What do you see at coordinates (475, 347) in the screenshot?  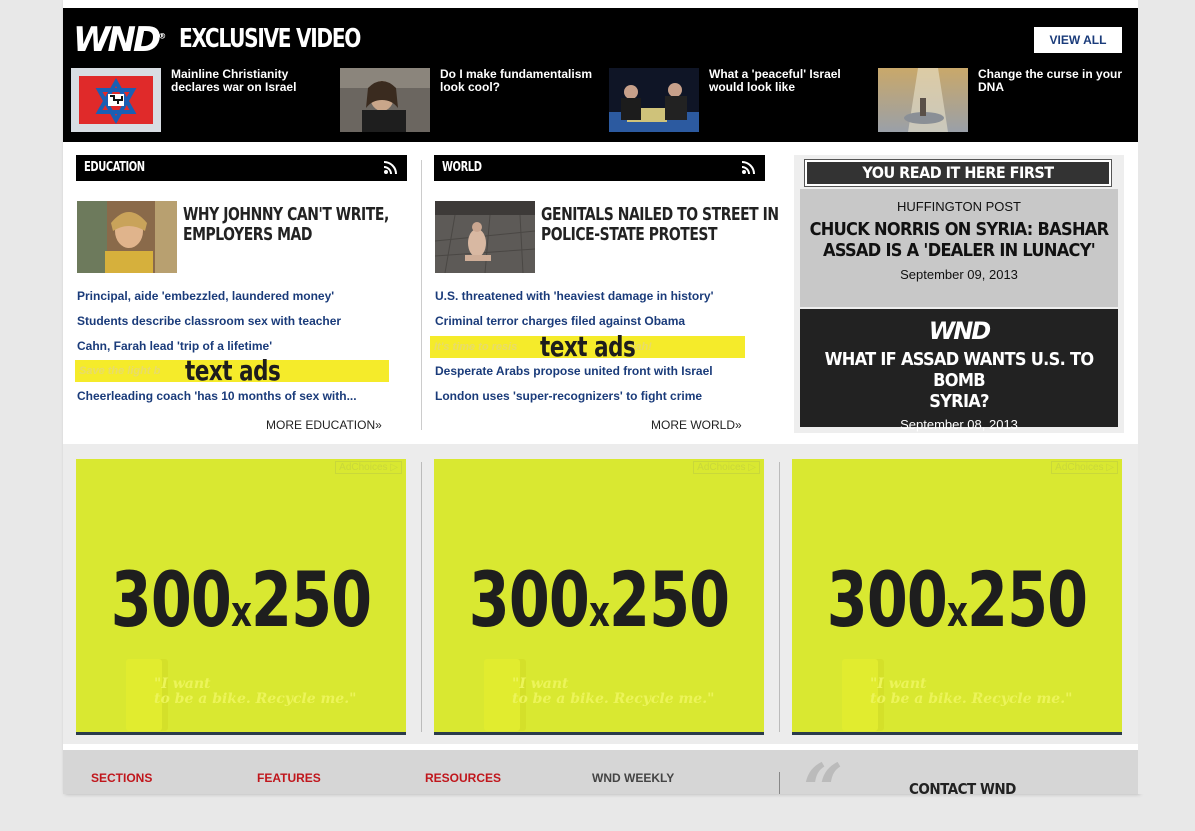 I see `text-ad-text: It's time to resis` at bounding box center [475, 347].